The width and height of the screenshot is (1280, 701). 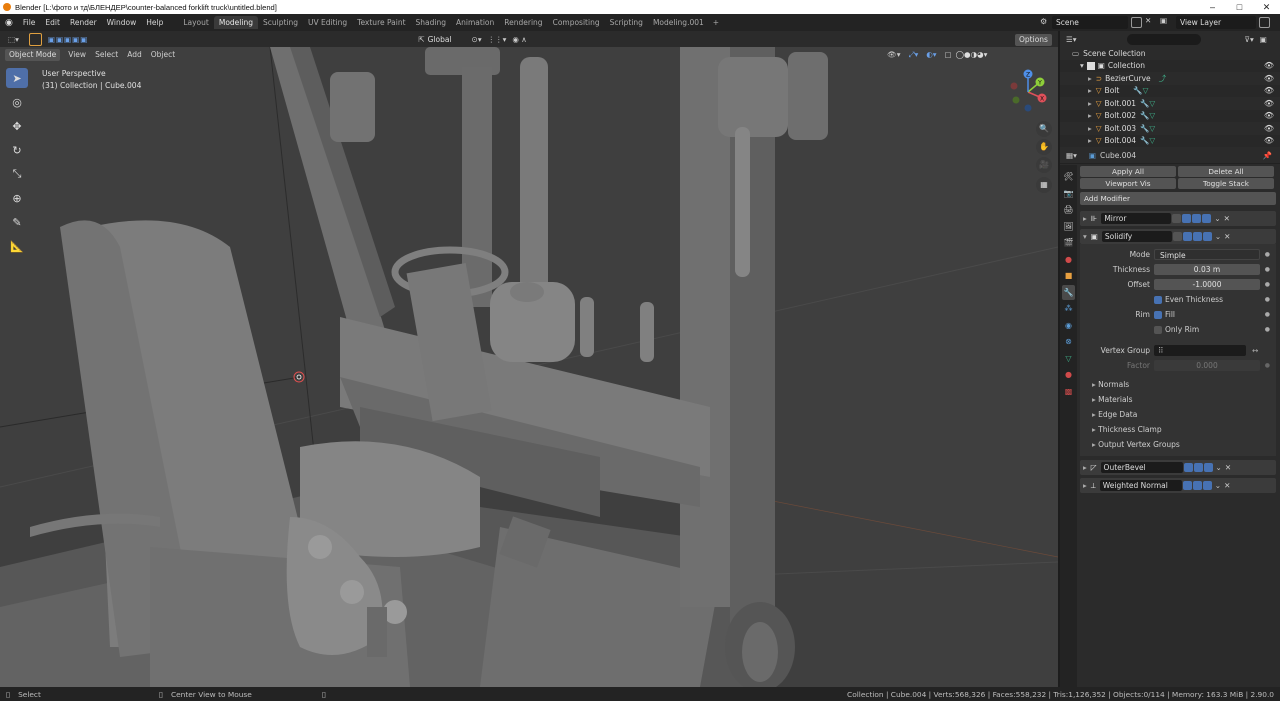 I want to click on properties-editor-icon: ▦▾, so click(x=1071, y=155).